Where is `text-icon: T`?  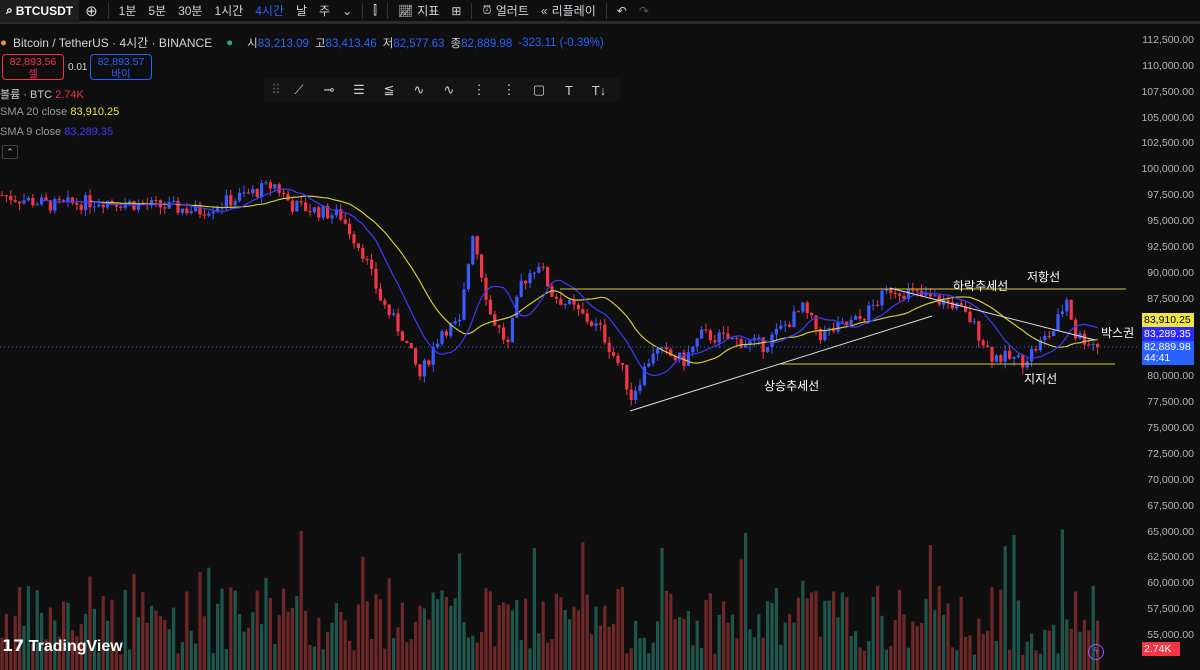
text-icon: T is located at coordinates (569, 90).